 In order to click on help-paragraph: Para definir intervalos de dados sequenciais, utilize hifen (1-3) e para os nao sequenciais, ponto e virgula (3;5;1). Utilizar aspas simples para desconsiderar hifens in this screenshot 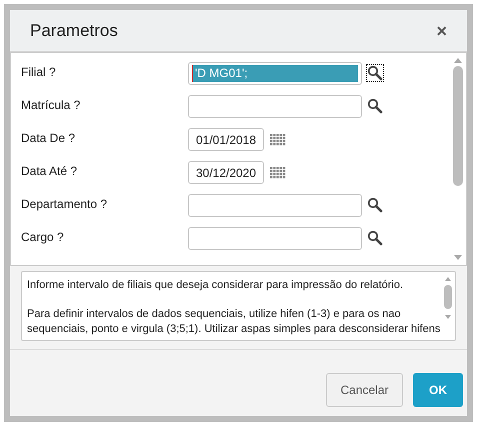, I will do `click(234, 321)`.